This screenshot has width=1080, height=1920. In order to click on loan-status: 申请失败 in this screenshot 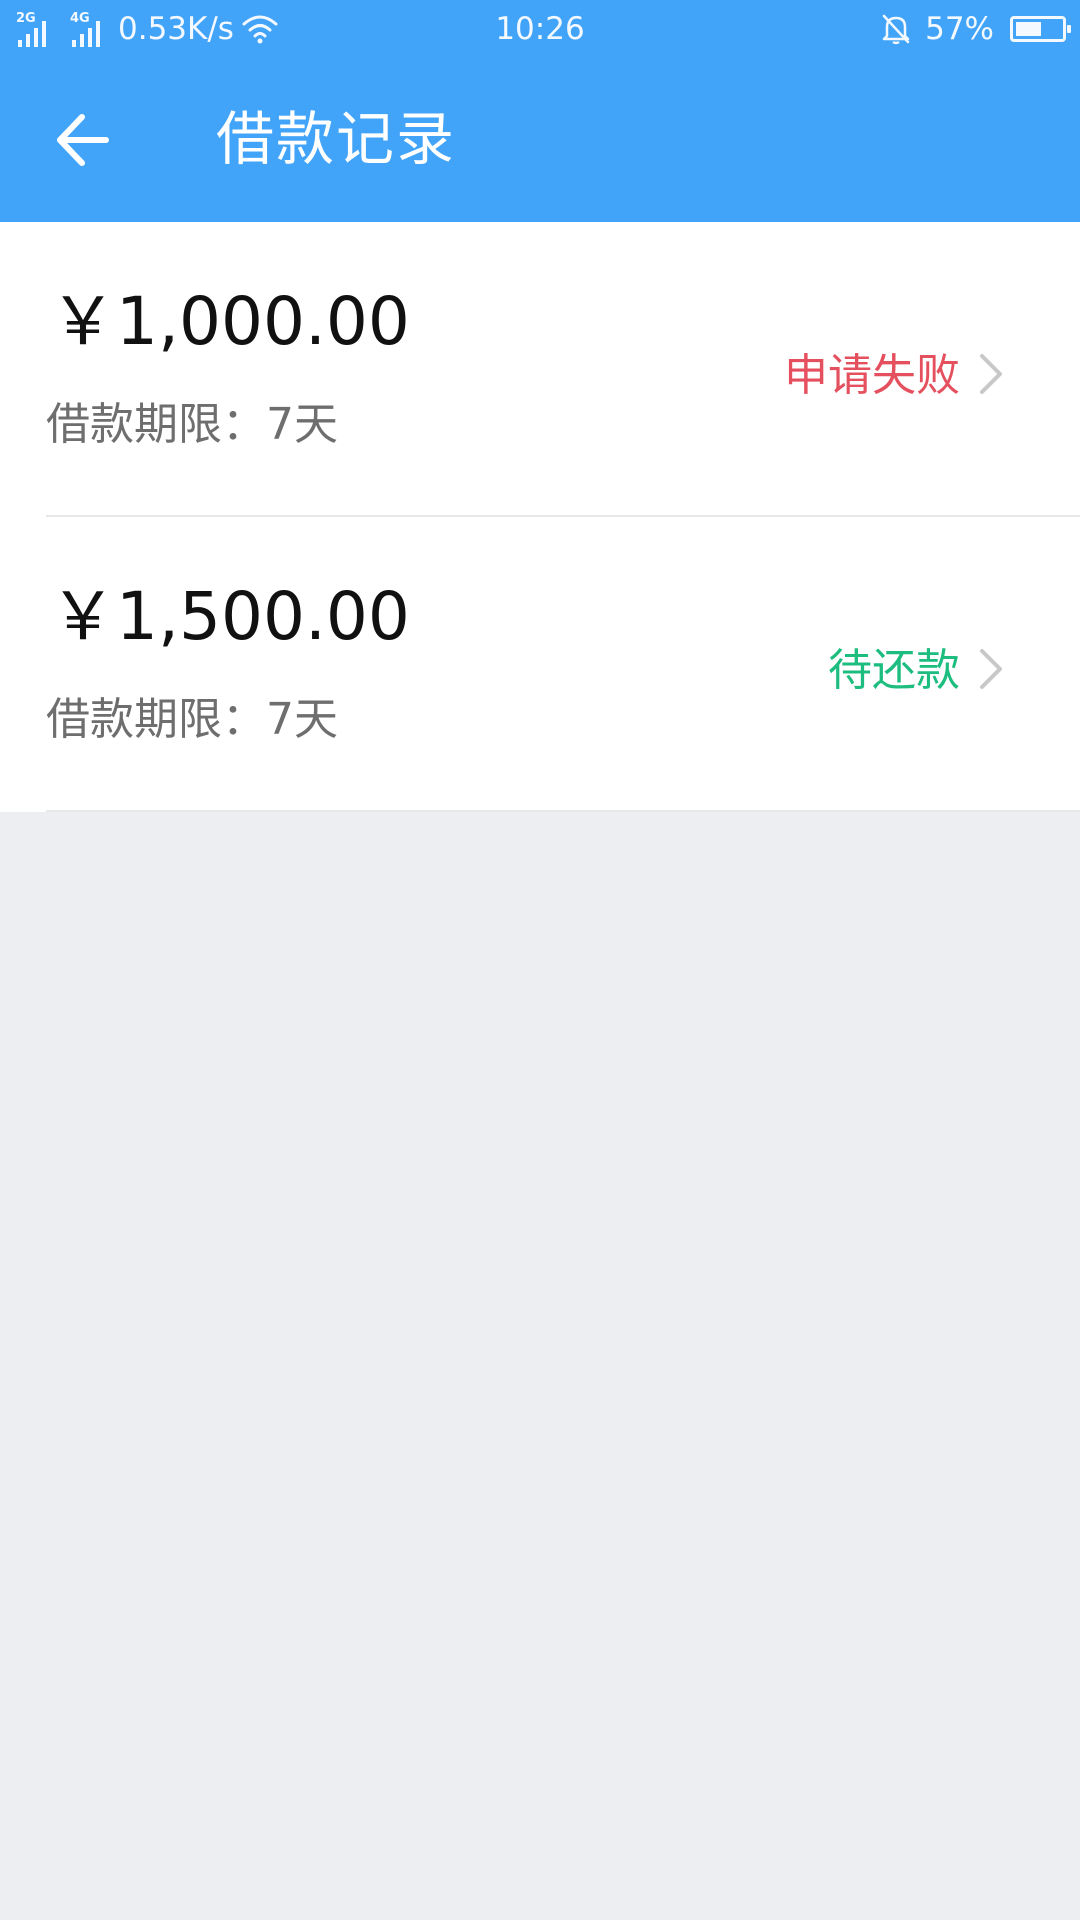, I will do `click(872, 375)`.